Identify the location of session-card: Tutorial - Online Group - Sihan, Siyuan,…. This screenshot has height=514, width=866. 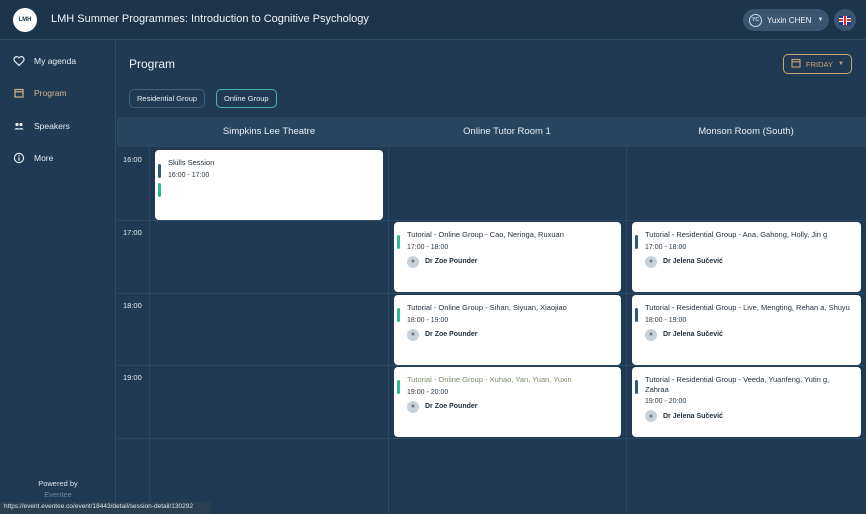
(507, 330).